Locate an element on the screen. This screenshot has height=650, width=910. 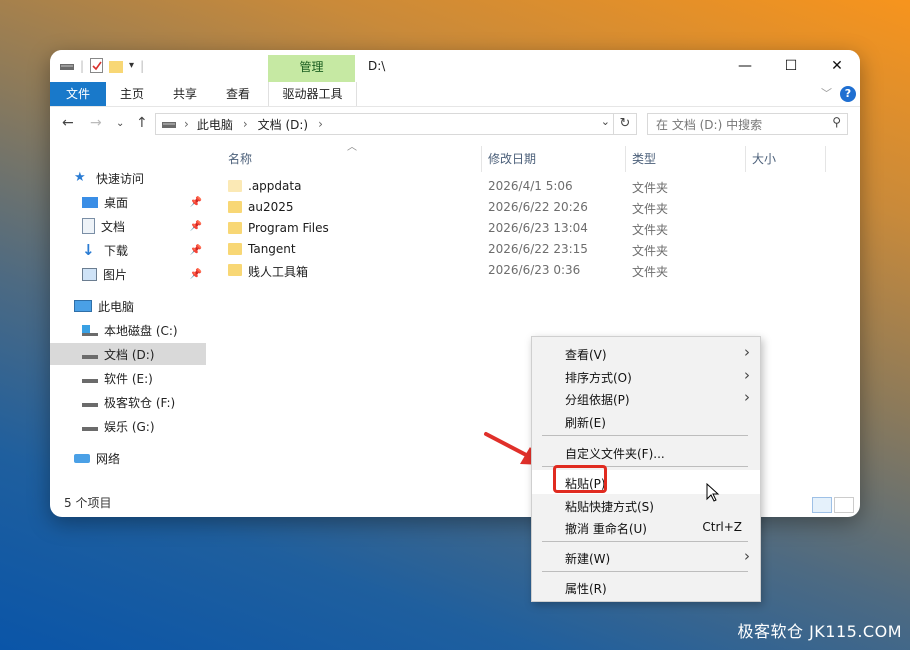
file-row: Tangent 2026/6/22 23:15 文件夹 is located at coordinates (528, 249).